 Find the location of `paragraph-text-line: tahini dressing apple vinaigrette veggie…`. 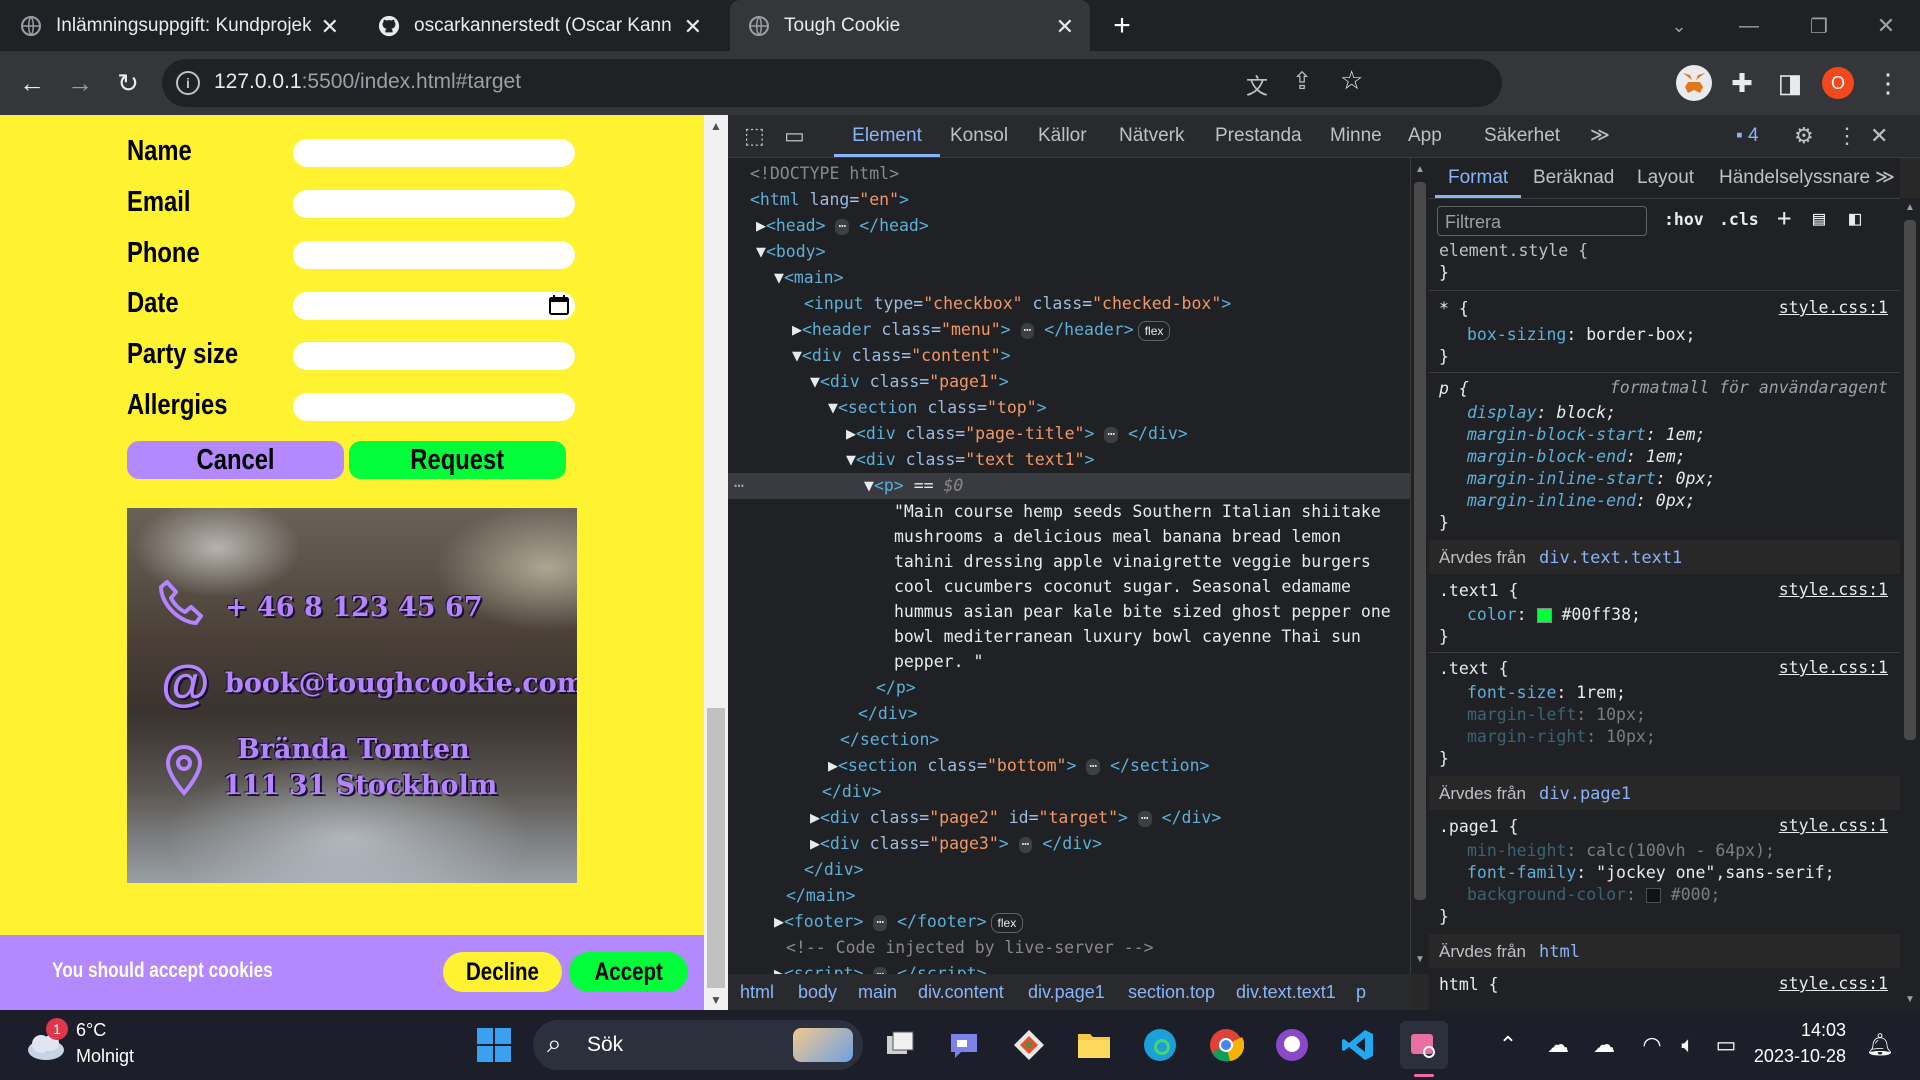

paragraph-text-line: tahini dressing apple vinaigrette veggie… is located at coordinates (1132, 562).